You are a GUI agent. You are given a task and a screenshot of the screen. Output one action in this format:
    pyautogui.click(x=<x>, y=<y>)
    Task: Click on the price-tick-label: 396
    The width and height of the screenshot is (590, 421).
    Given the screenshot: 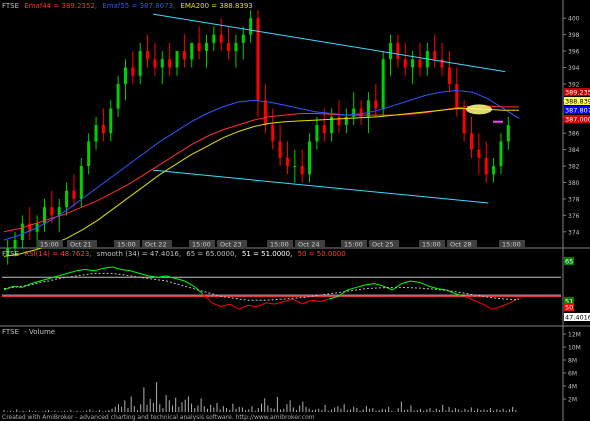 What is the action you would take?
    pyautogui.click(x=574, y=52)
    